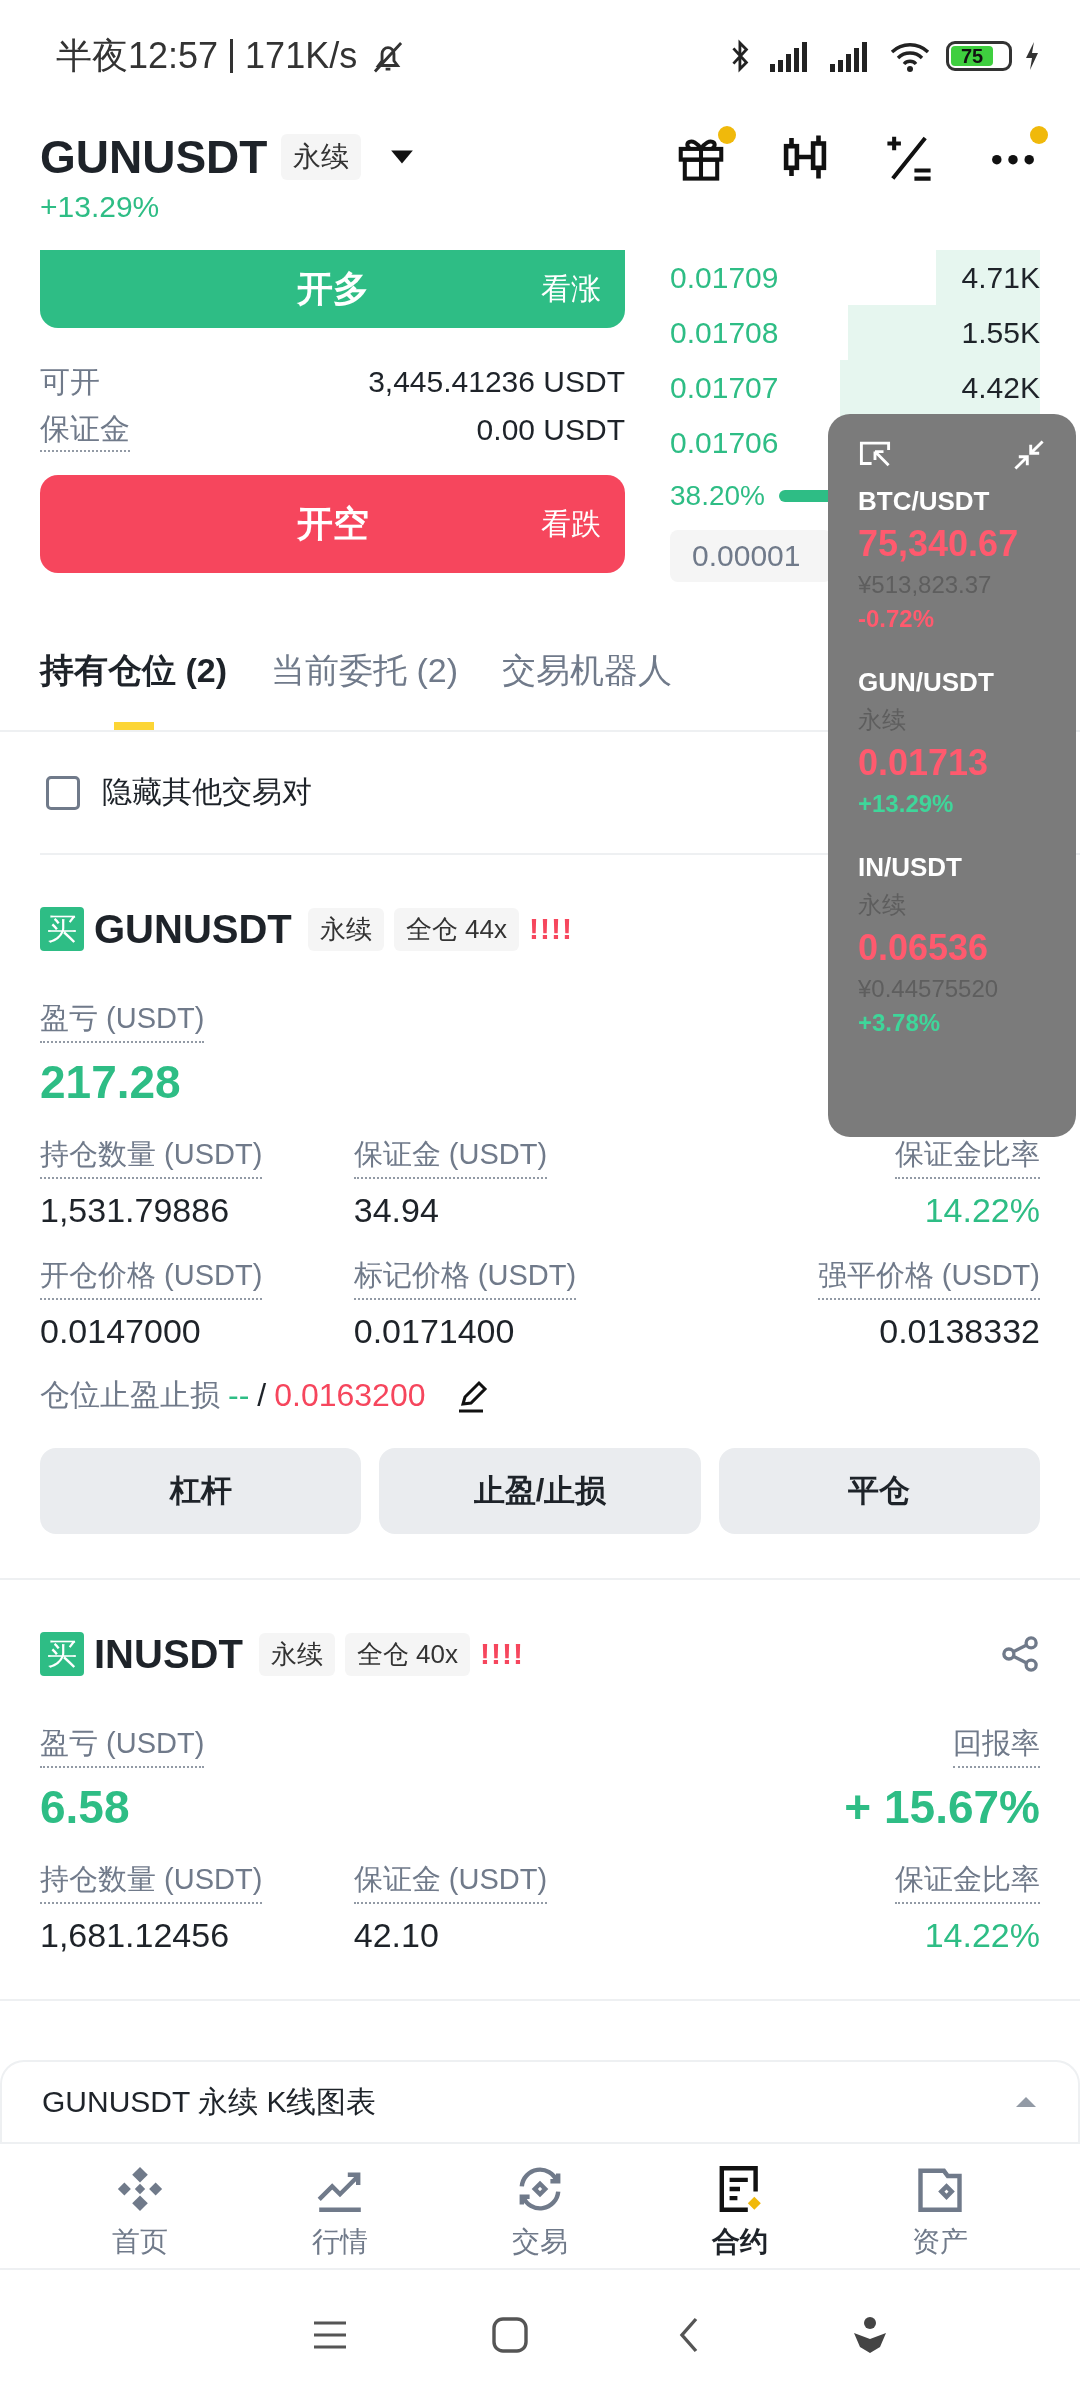 This screenshot has height=2400, width=1080. I want to click on position-action-button: 杠杆, so click(201, 1491).